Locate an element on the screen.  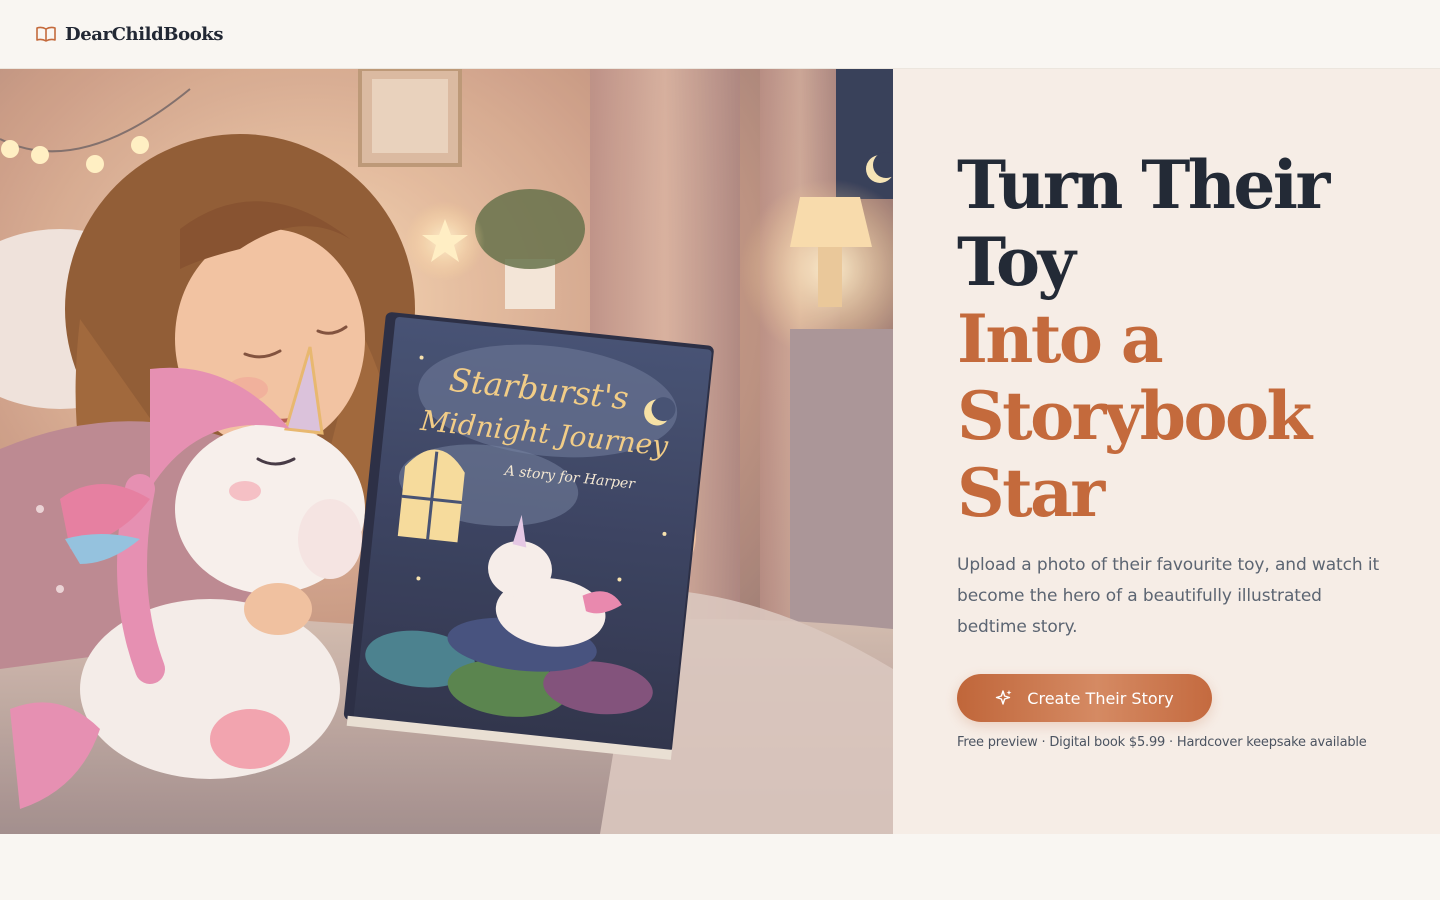
site-header: DearChildBooks is located at coordinates (720, 34).